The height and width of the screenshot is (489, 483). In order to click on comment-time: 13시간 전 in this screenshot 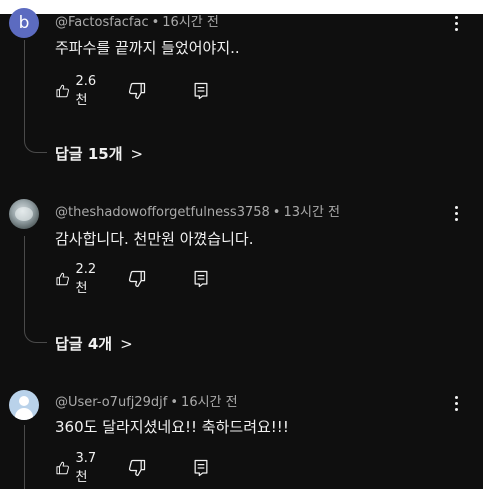, I will do `click(311, 212)`.